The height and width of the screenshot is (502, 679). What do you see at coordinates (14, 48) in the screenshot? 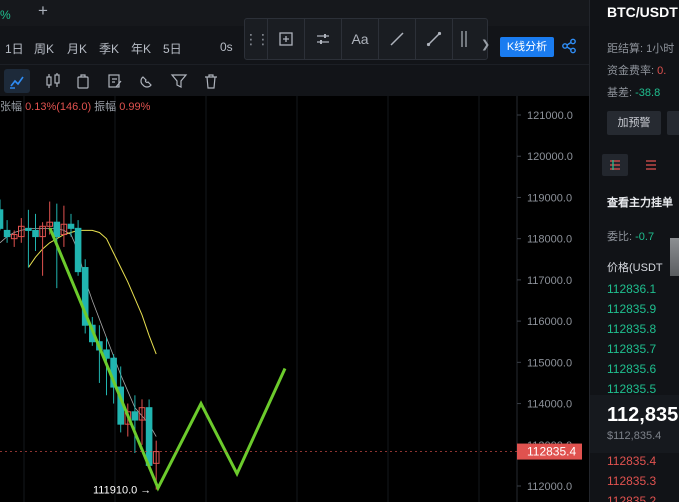
I see `period-1d: 1日` at bounding box center [14, 48].